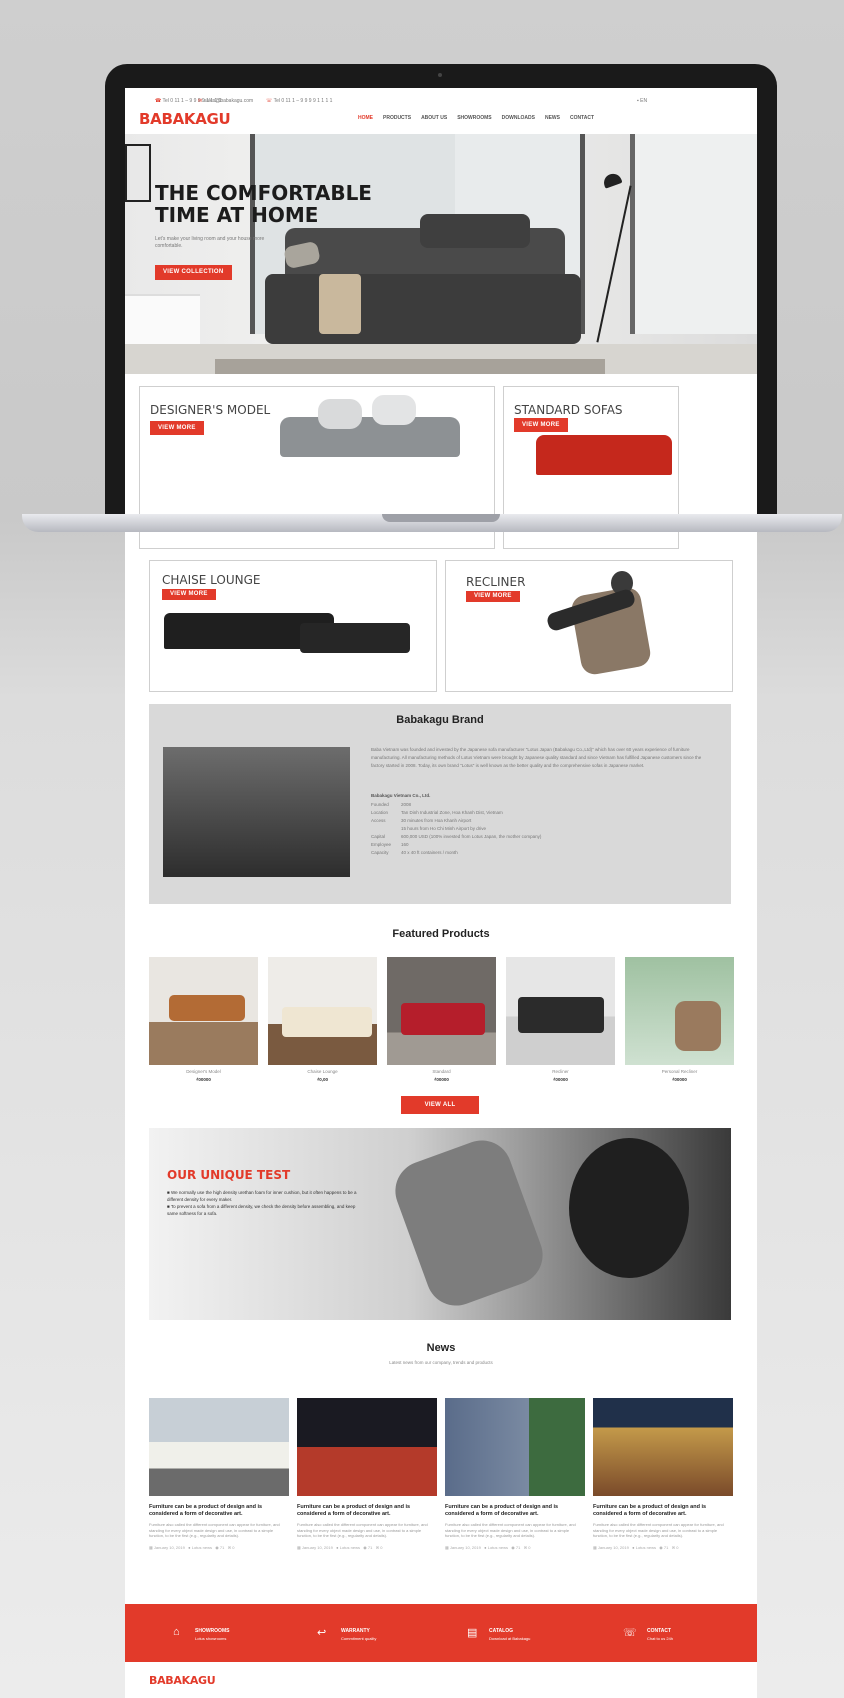 The image size is (844, 1698). Describe the element at coordinates (660, 1634) in the screenshot. I see `footer-contact: CONTACT Chat to us 24h` at that location.